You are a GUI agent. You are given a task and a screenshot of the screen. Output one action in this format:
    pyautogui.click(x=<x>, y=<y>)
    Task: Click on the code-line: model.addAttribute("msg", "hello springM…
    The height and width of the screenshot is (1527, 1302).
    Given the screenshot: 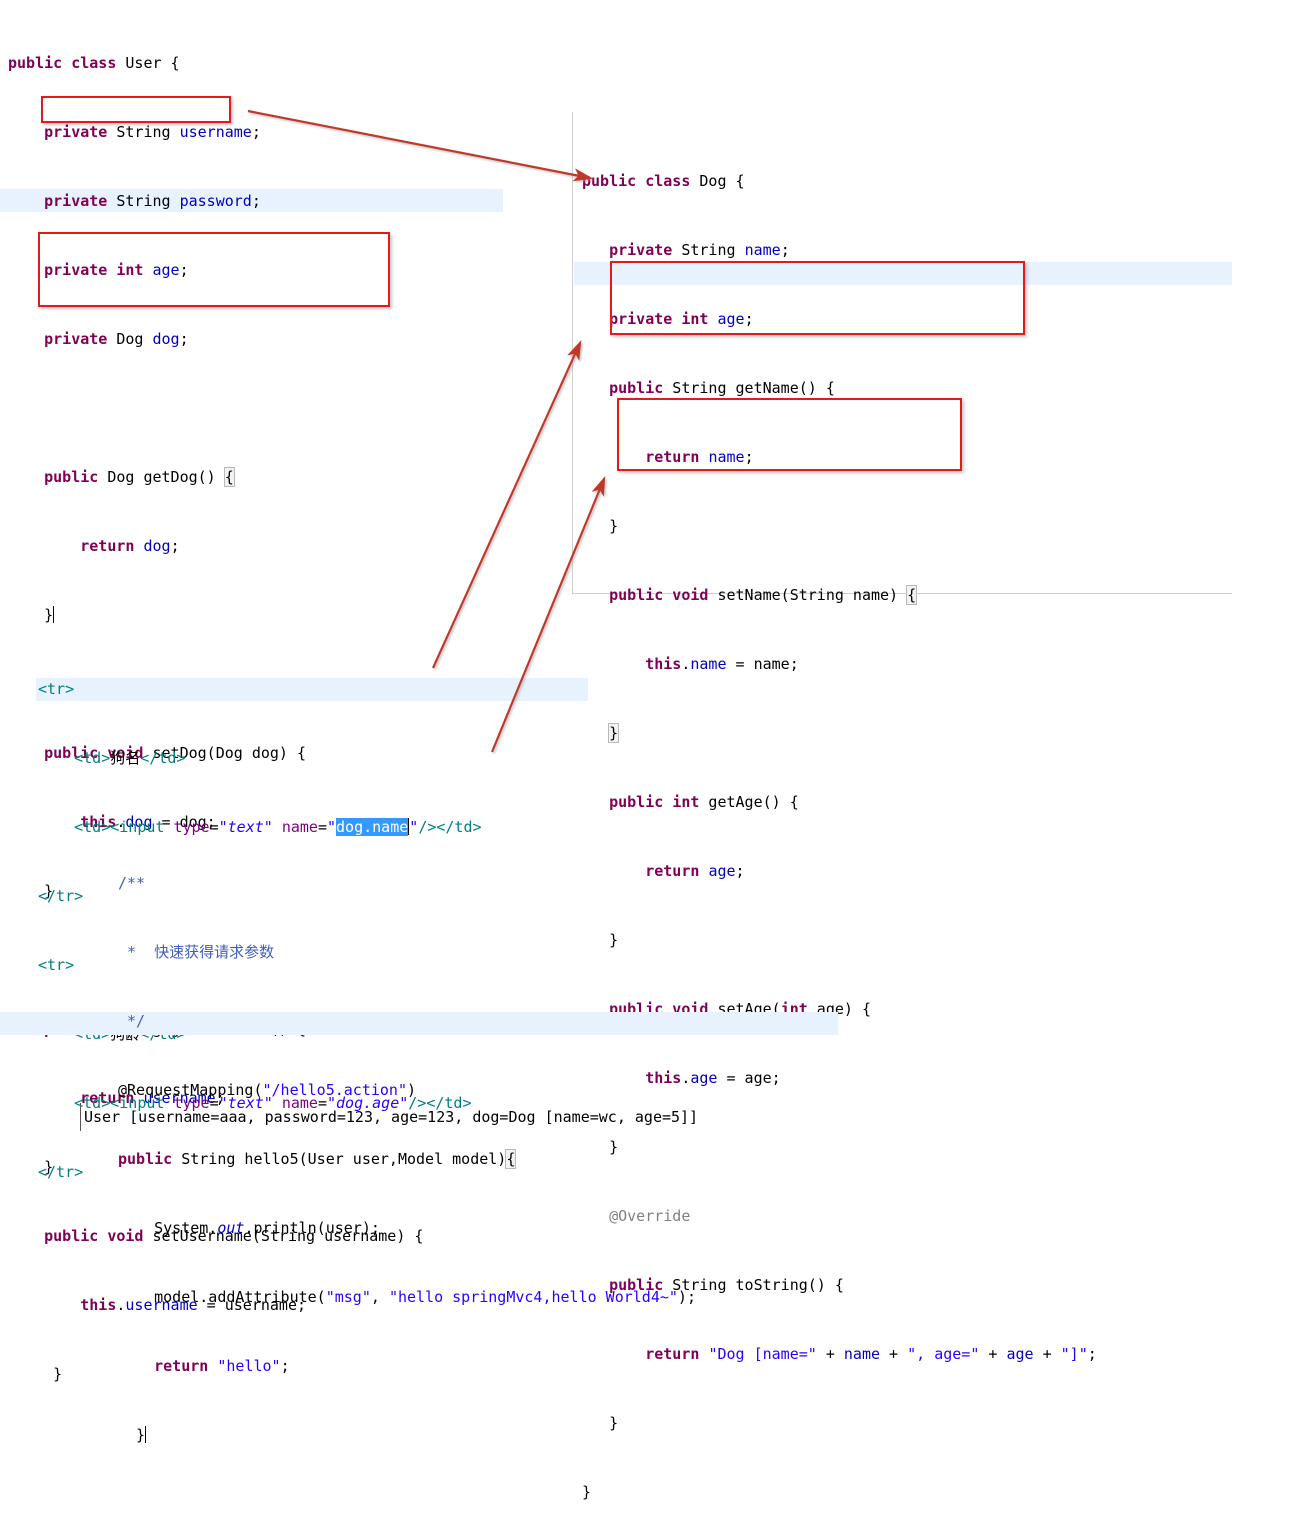 What is the action you would take?
    pyautogui.click(x=407, y=1297)
    